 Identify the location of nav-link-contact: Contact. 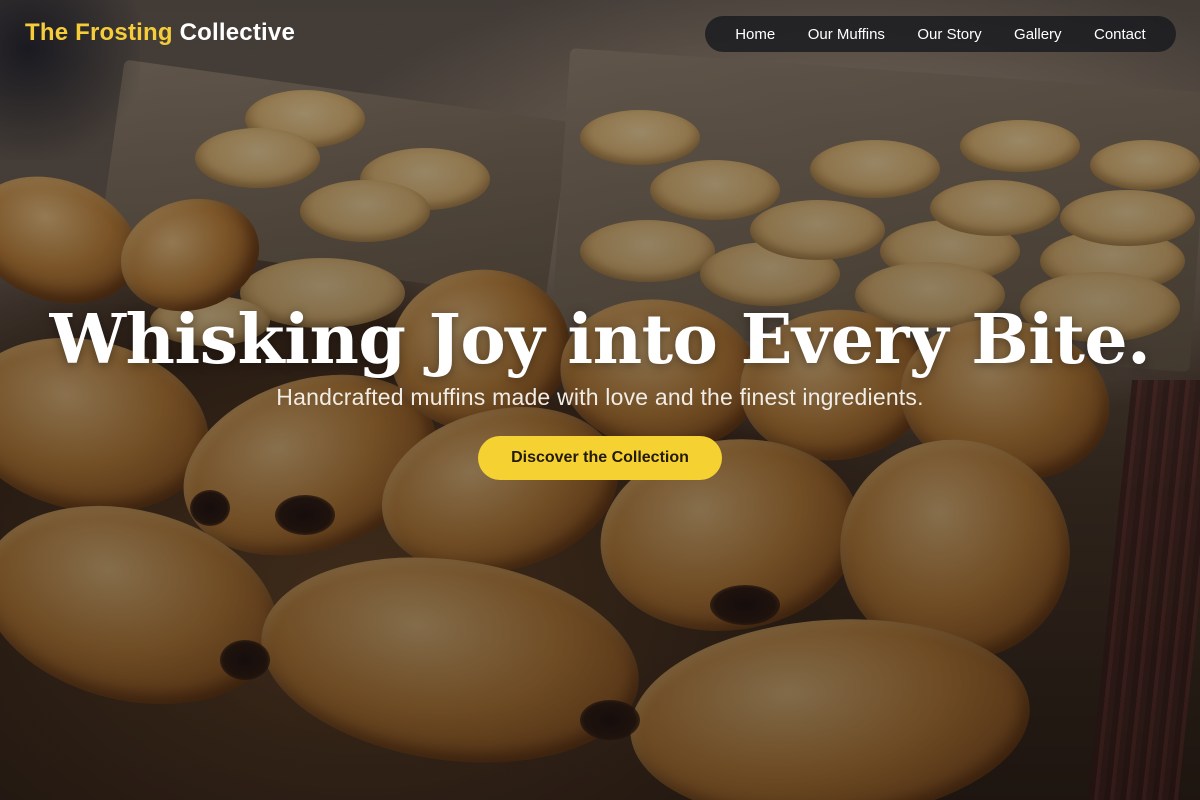
(1120, 34).